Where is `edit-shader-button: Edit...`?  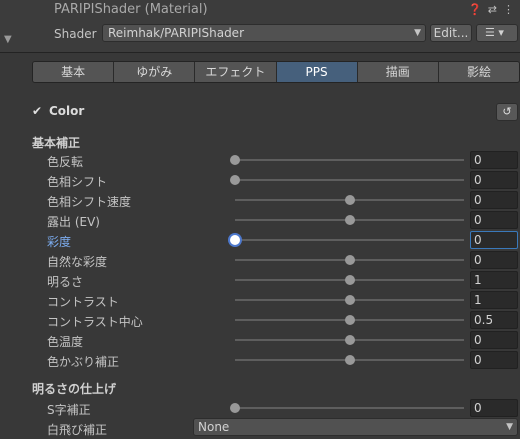 edit-shader-button: Edit... is located at coordinates (451, 33).